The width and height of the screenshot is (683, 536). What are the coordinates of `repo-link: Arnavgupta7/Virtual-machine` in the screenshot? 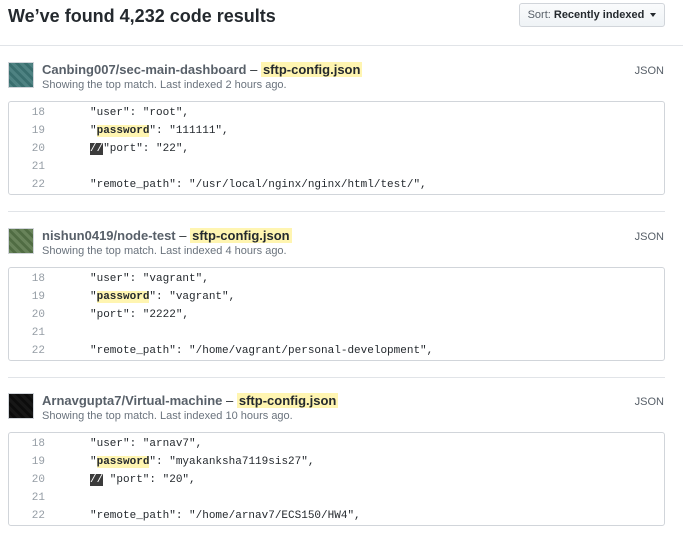 It's located at (132, 400).